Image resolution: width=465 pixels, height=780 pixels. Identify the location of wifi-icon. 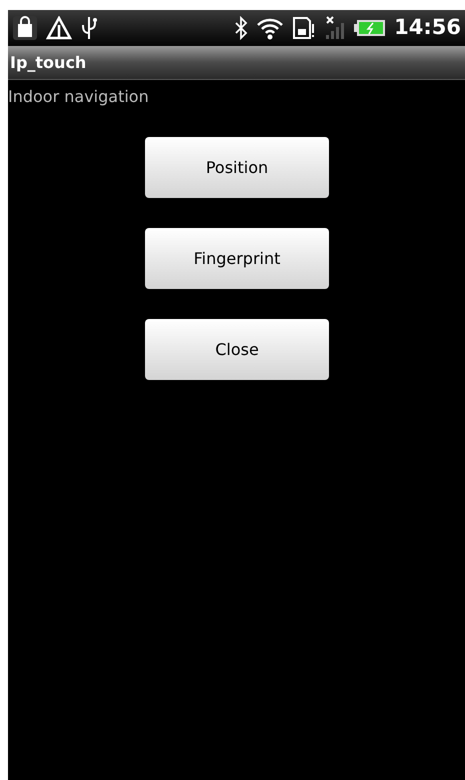
(270, 28).